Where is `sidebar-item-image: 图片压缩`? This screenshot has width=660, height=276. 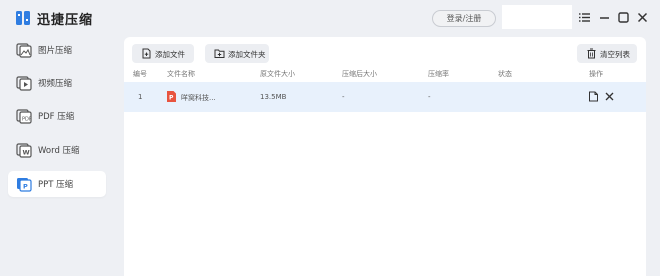 sidebar-item-image: 图片压缩 is located at coordinates (57, 50).